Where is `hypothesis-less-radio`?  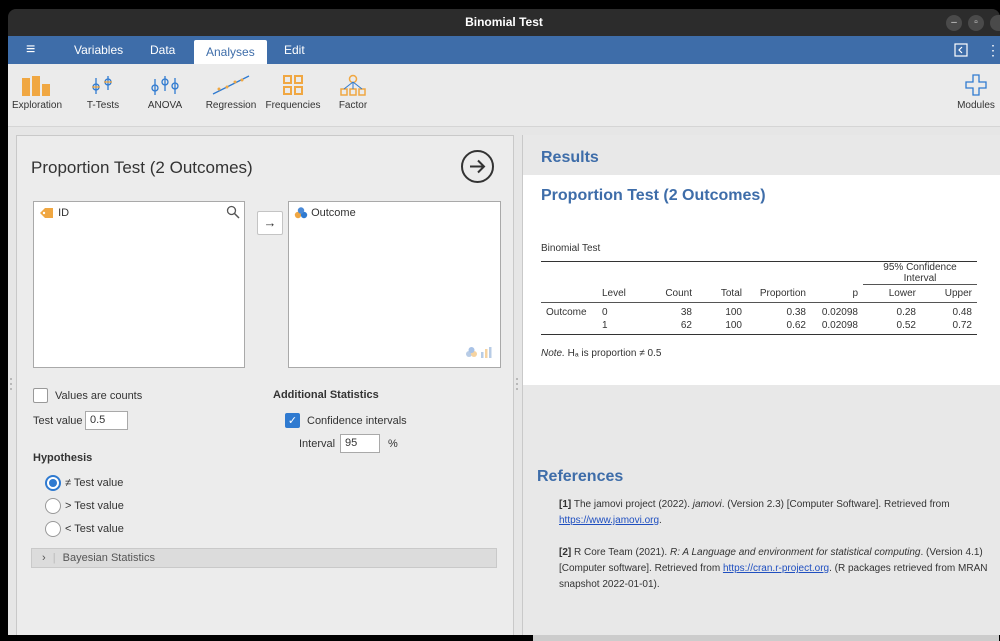 hypothesis-less-radio is located at coordinates (53, 529).